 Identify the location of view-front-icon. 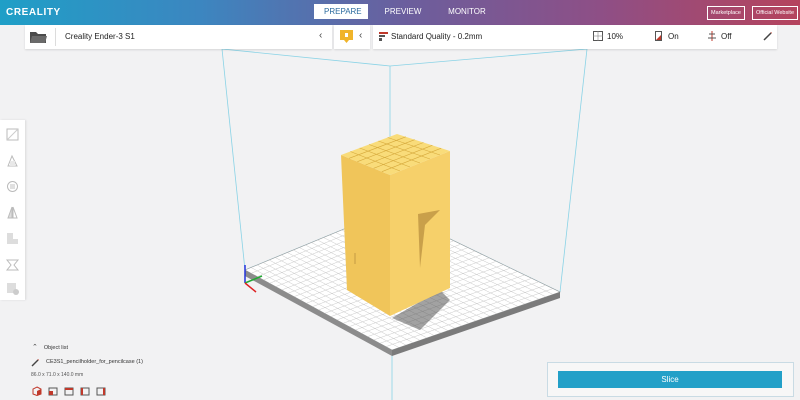
(53, 391).